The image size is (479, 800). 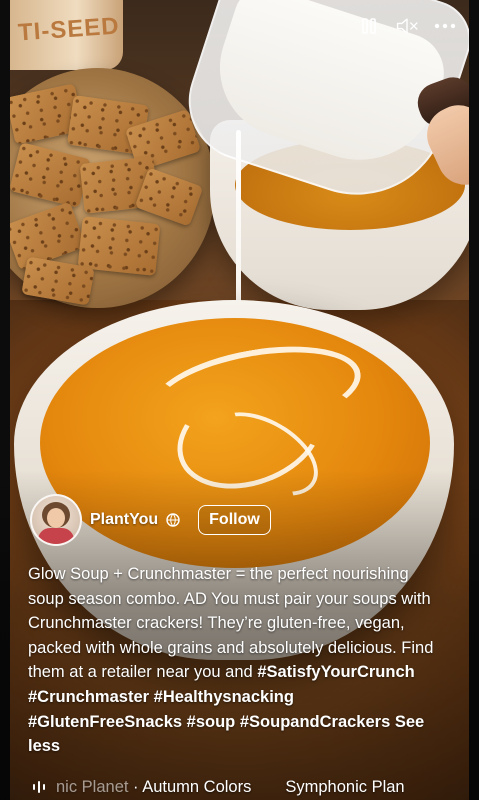 I want to click on music-track-current: nic Planet · Autumn Colors, so click(x=153, y=787).